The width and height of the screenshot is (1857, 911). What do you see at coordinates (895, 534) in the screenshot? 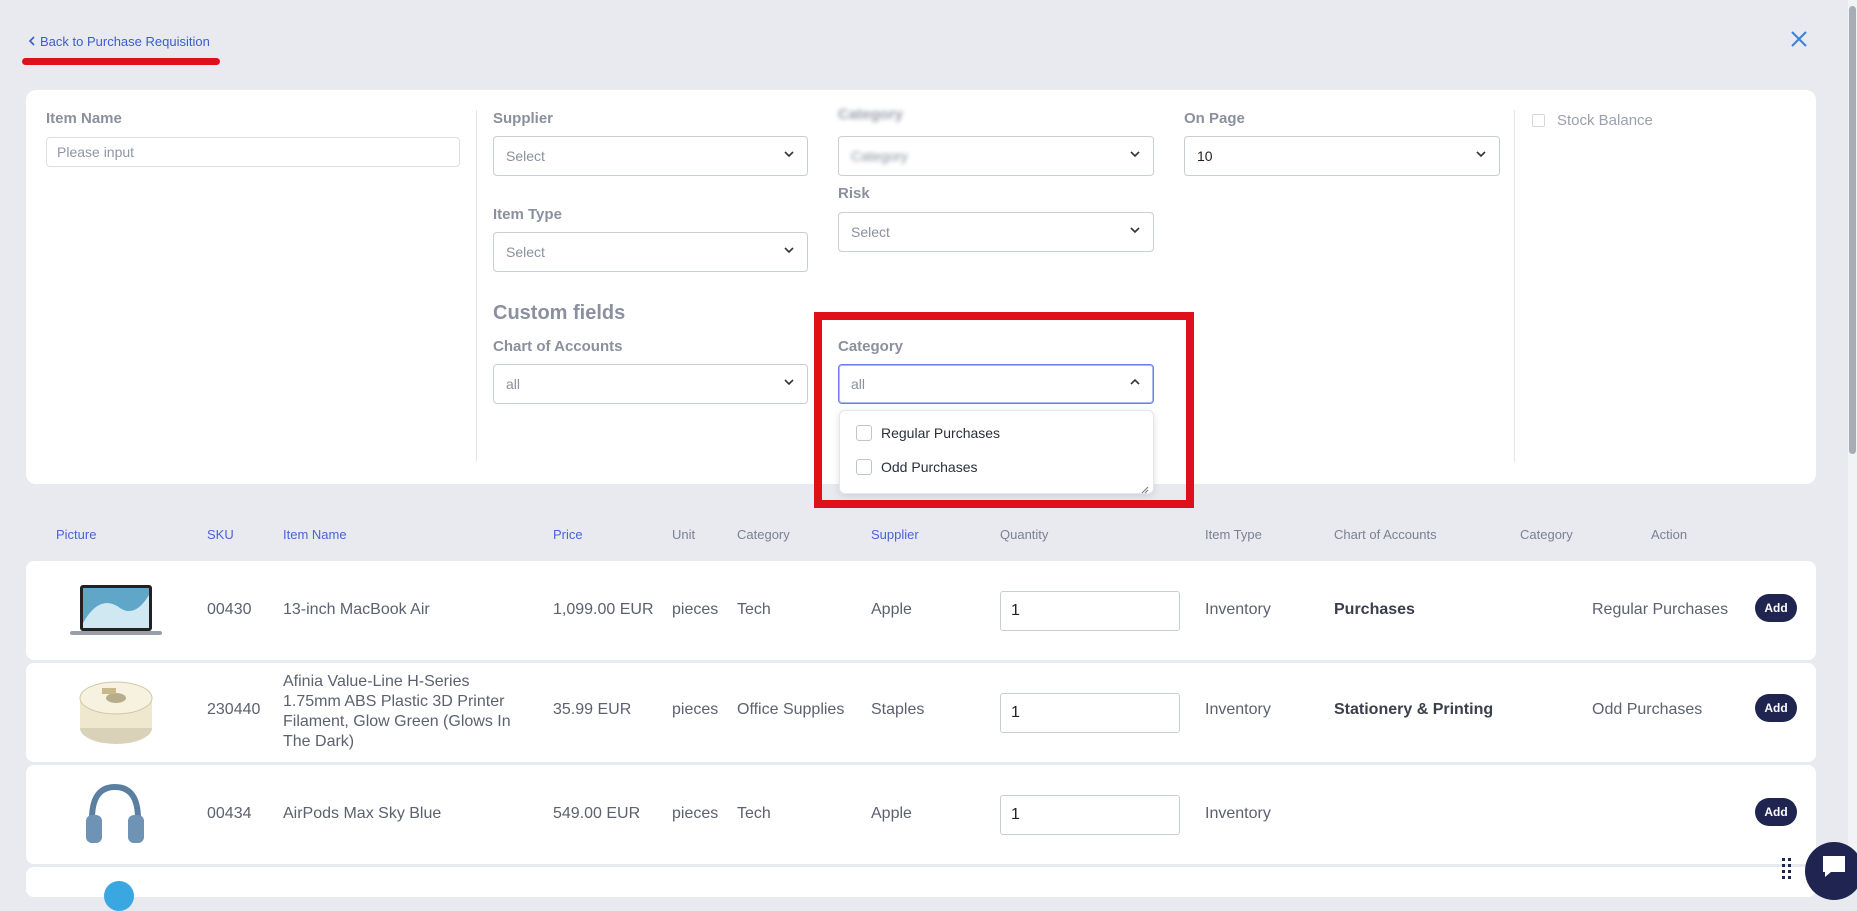
I see `header-supplier: Supplier` at bounding box center [895, 534].